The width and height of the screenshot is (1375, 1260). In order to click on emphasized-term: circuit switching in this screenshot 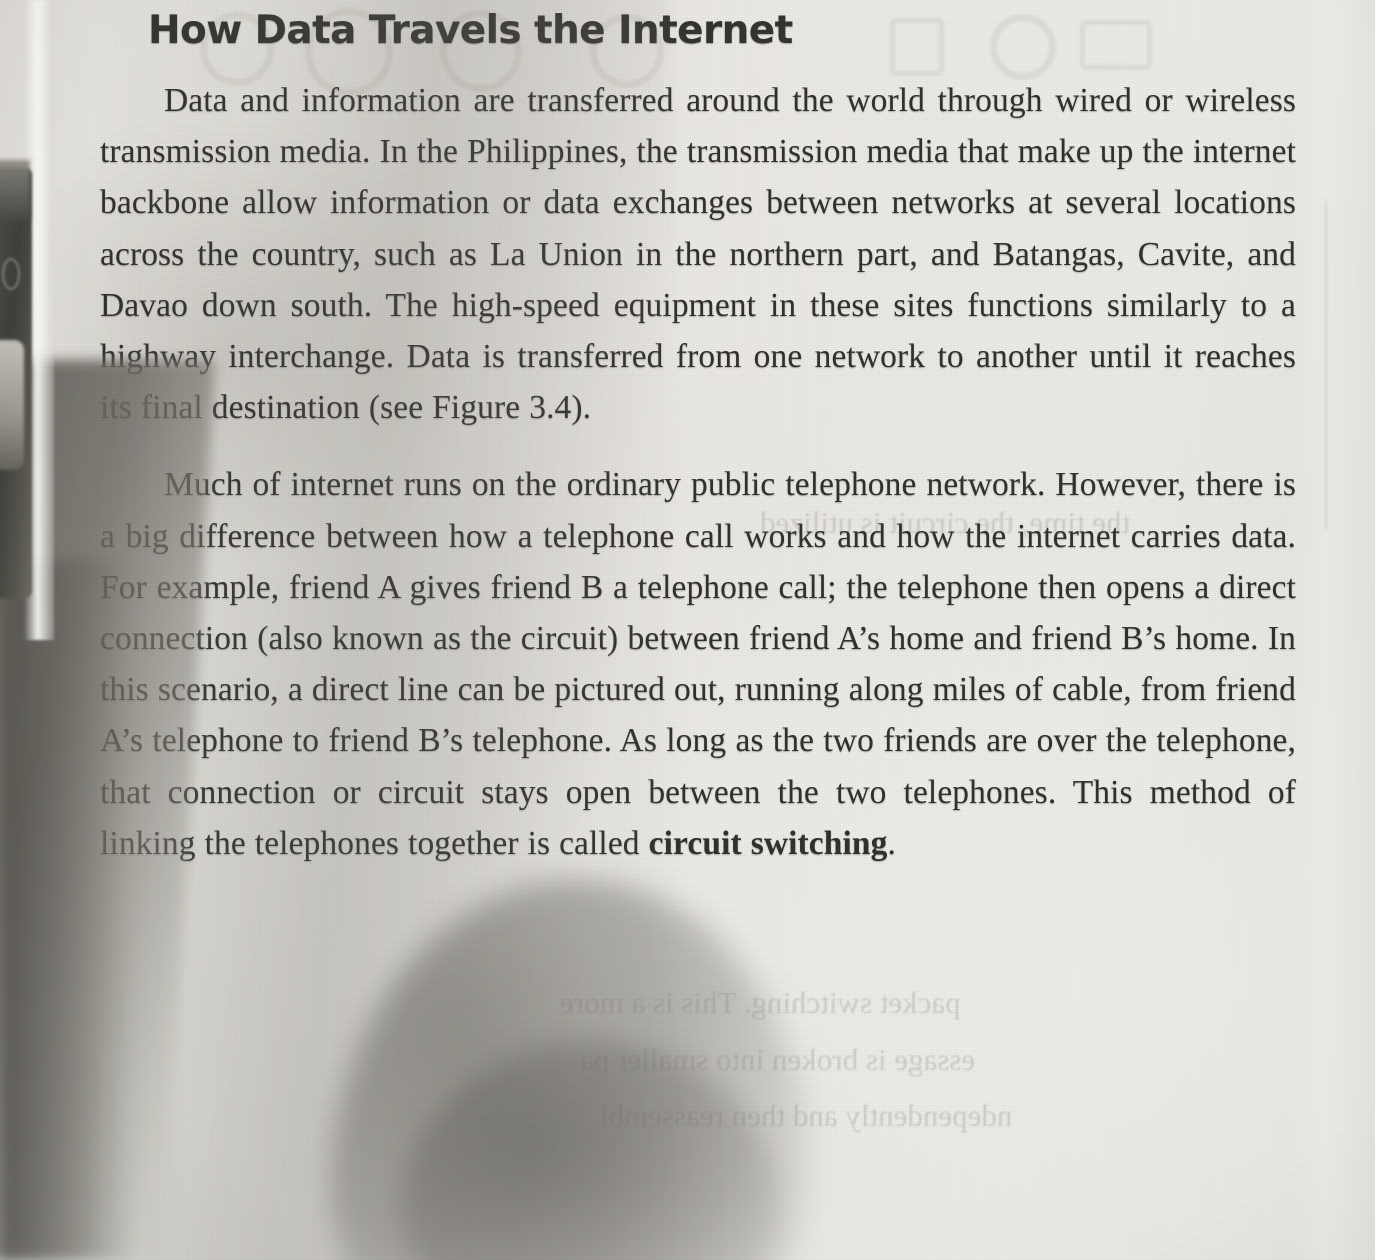, I will do `click(768, 843)`.